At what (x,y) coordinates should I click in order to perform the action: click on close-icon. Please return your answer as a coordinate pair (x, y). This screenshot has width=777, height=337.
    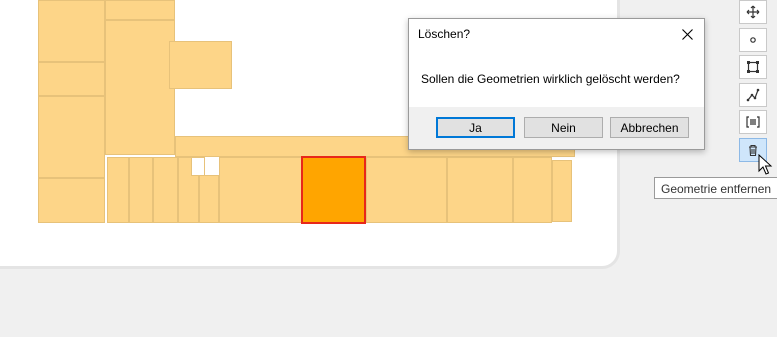
    Looking at the image, I should click on (687, 34).